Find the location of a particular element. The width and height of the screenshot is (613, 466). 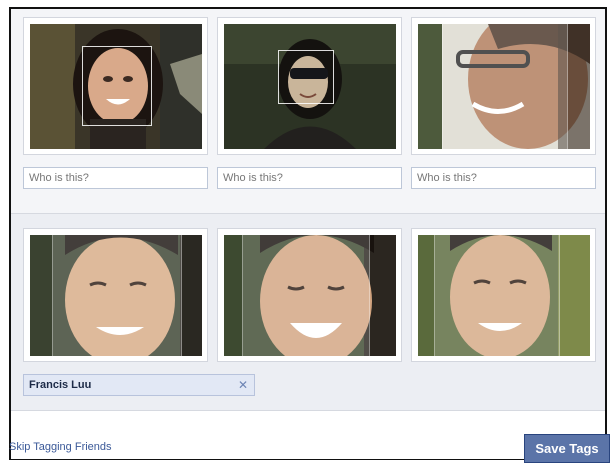

tag-name: Francis Luu is located at coordinates (60, 385).